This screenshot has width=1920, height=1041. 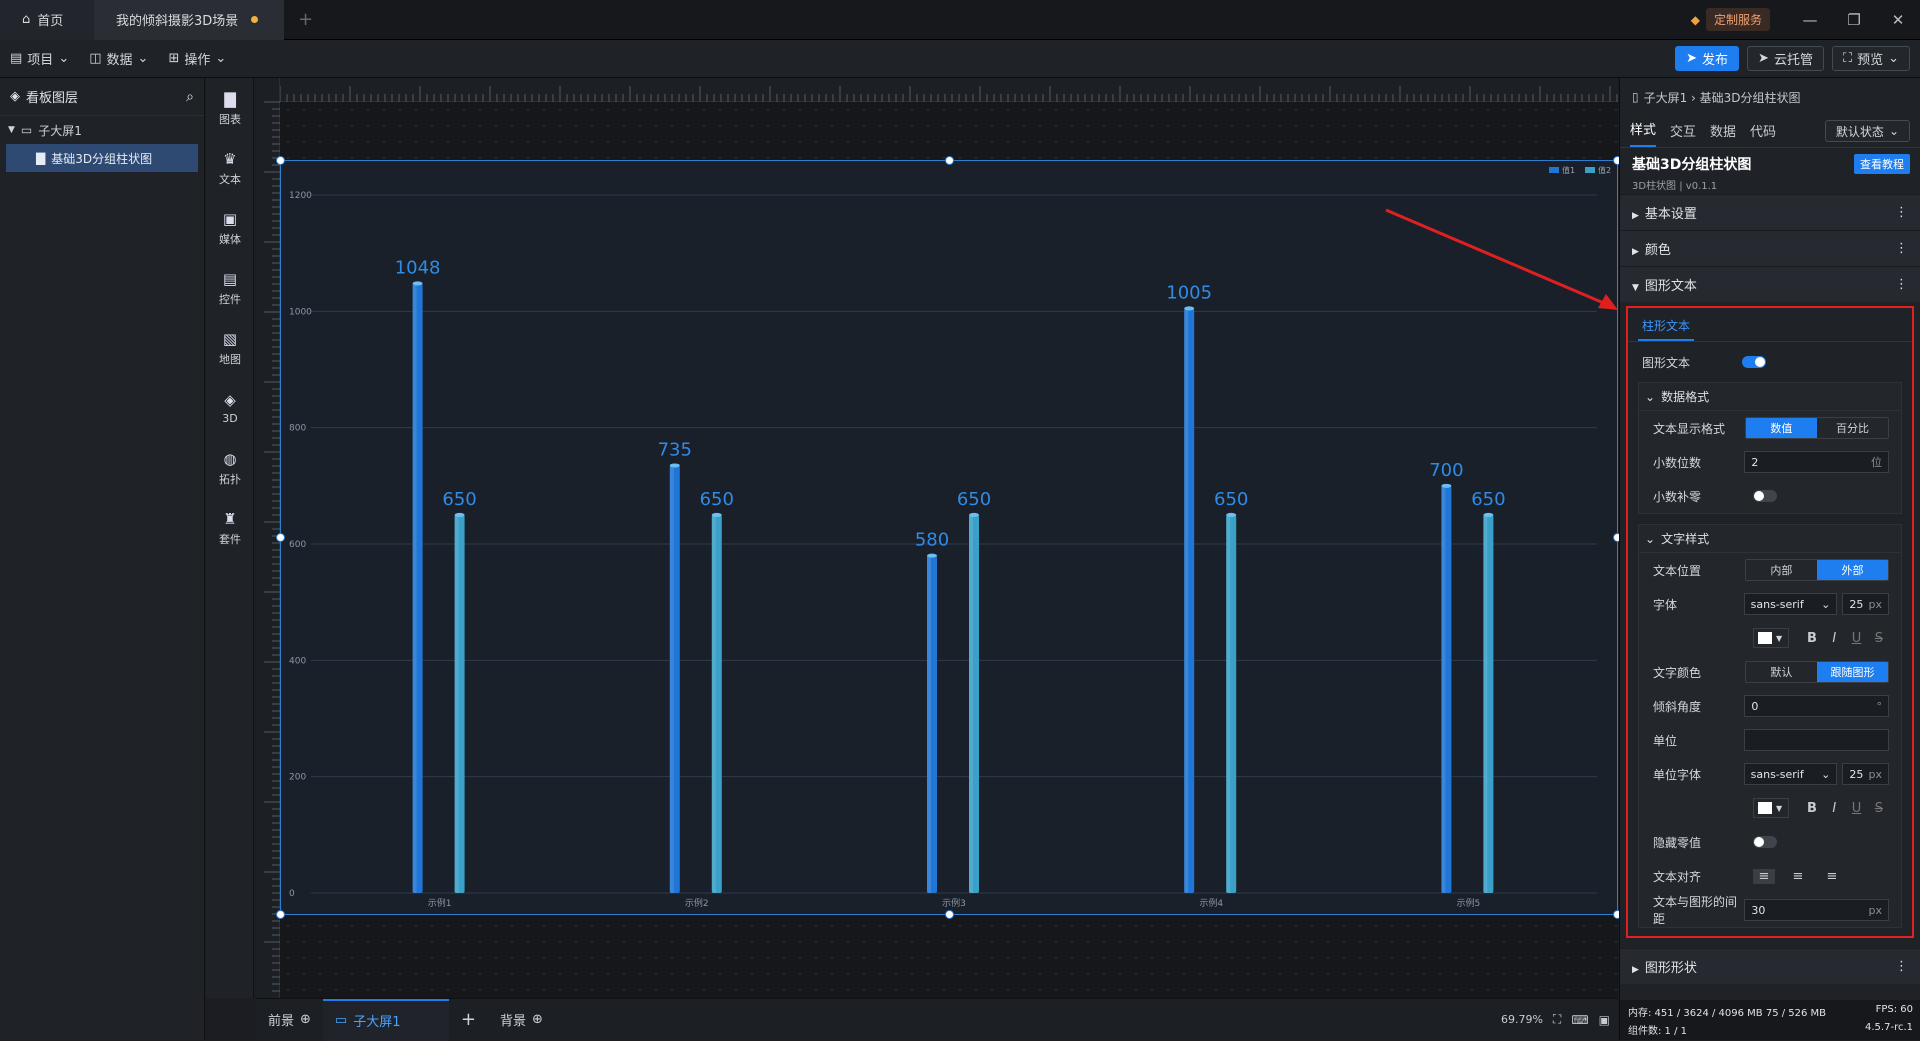 I want to click on gap-input: 30 px, so click(x=1816, y=910).